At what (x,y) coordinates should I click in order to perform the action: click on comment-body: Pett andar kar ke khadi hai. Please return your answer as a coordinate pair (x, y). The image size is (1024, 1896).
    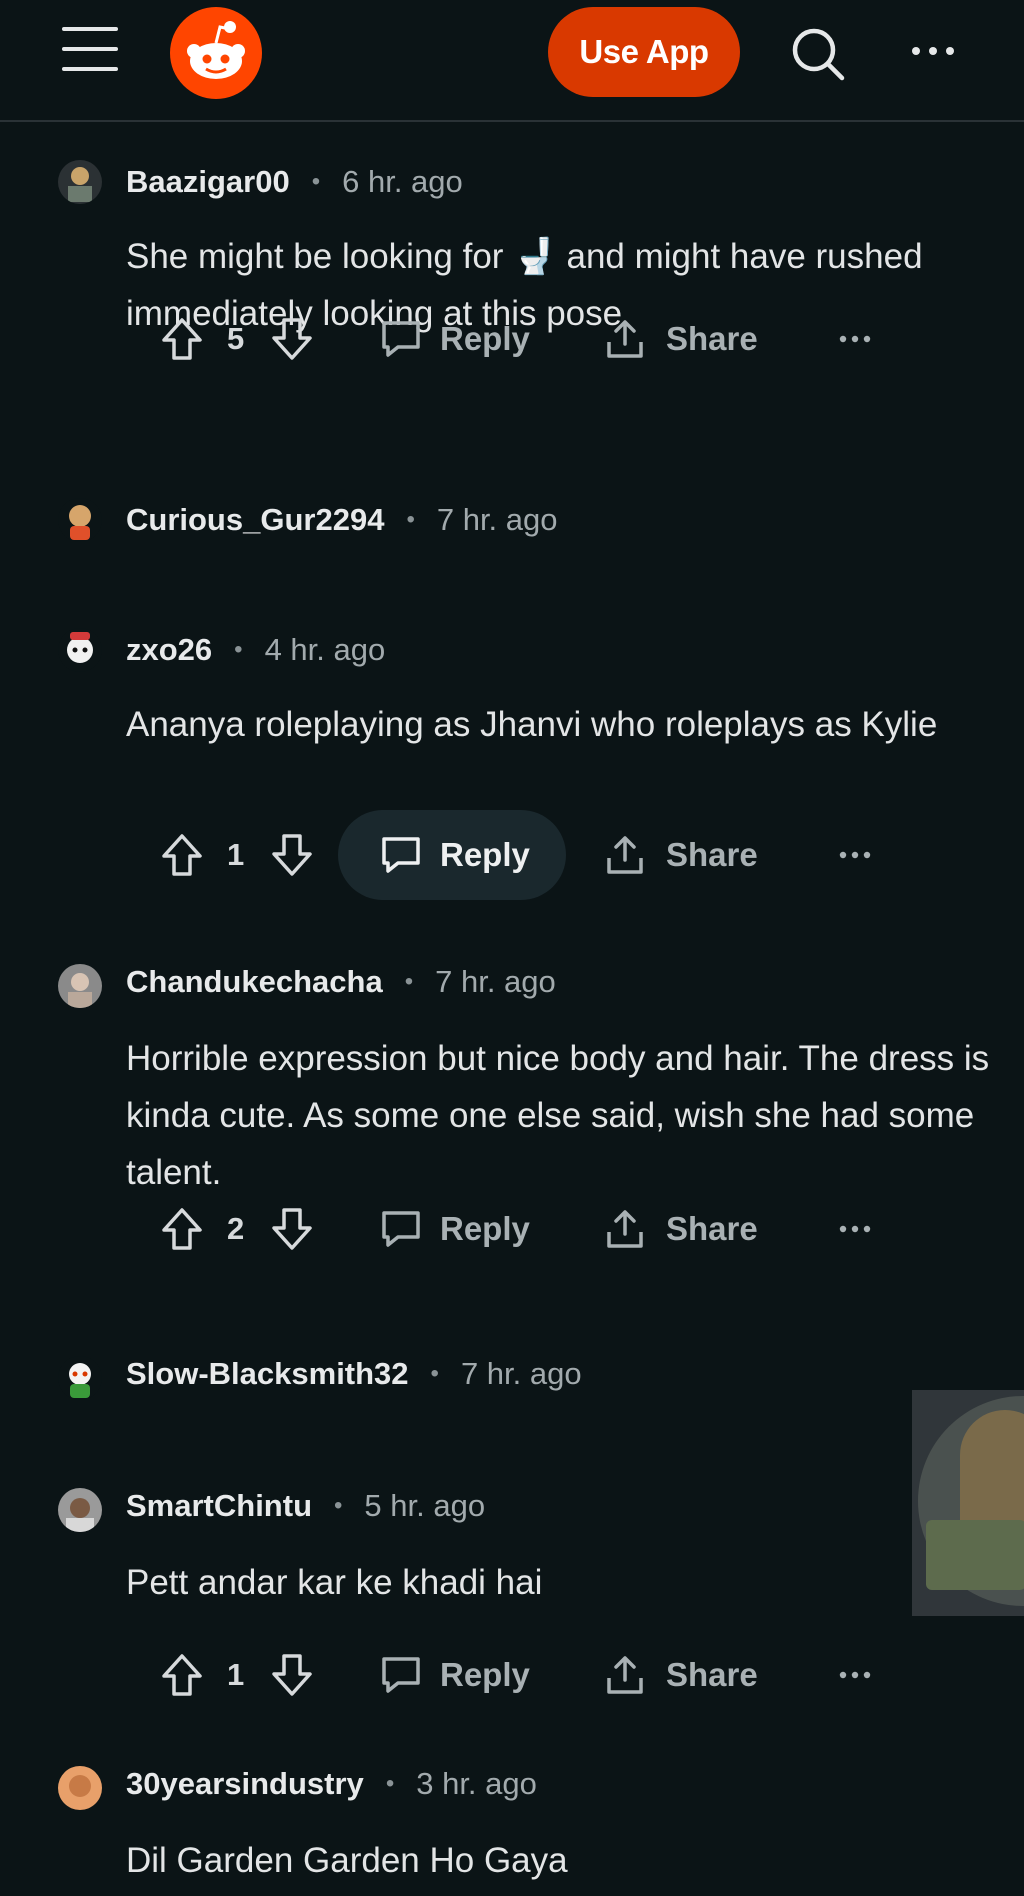
    Looking at the image, I should click on (334, 1582).